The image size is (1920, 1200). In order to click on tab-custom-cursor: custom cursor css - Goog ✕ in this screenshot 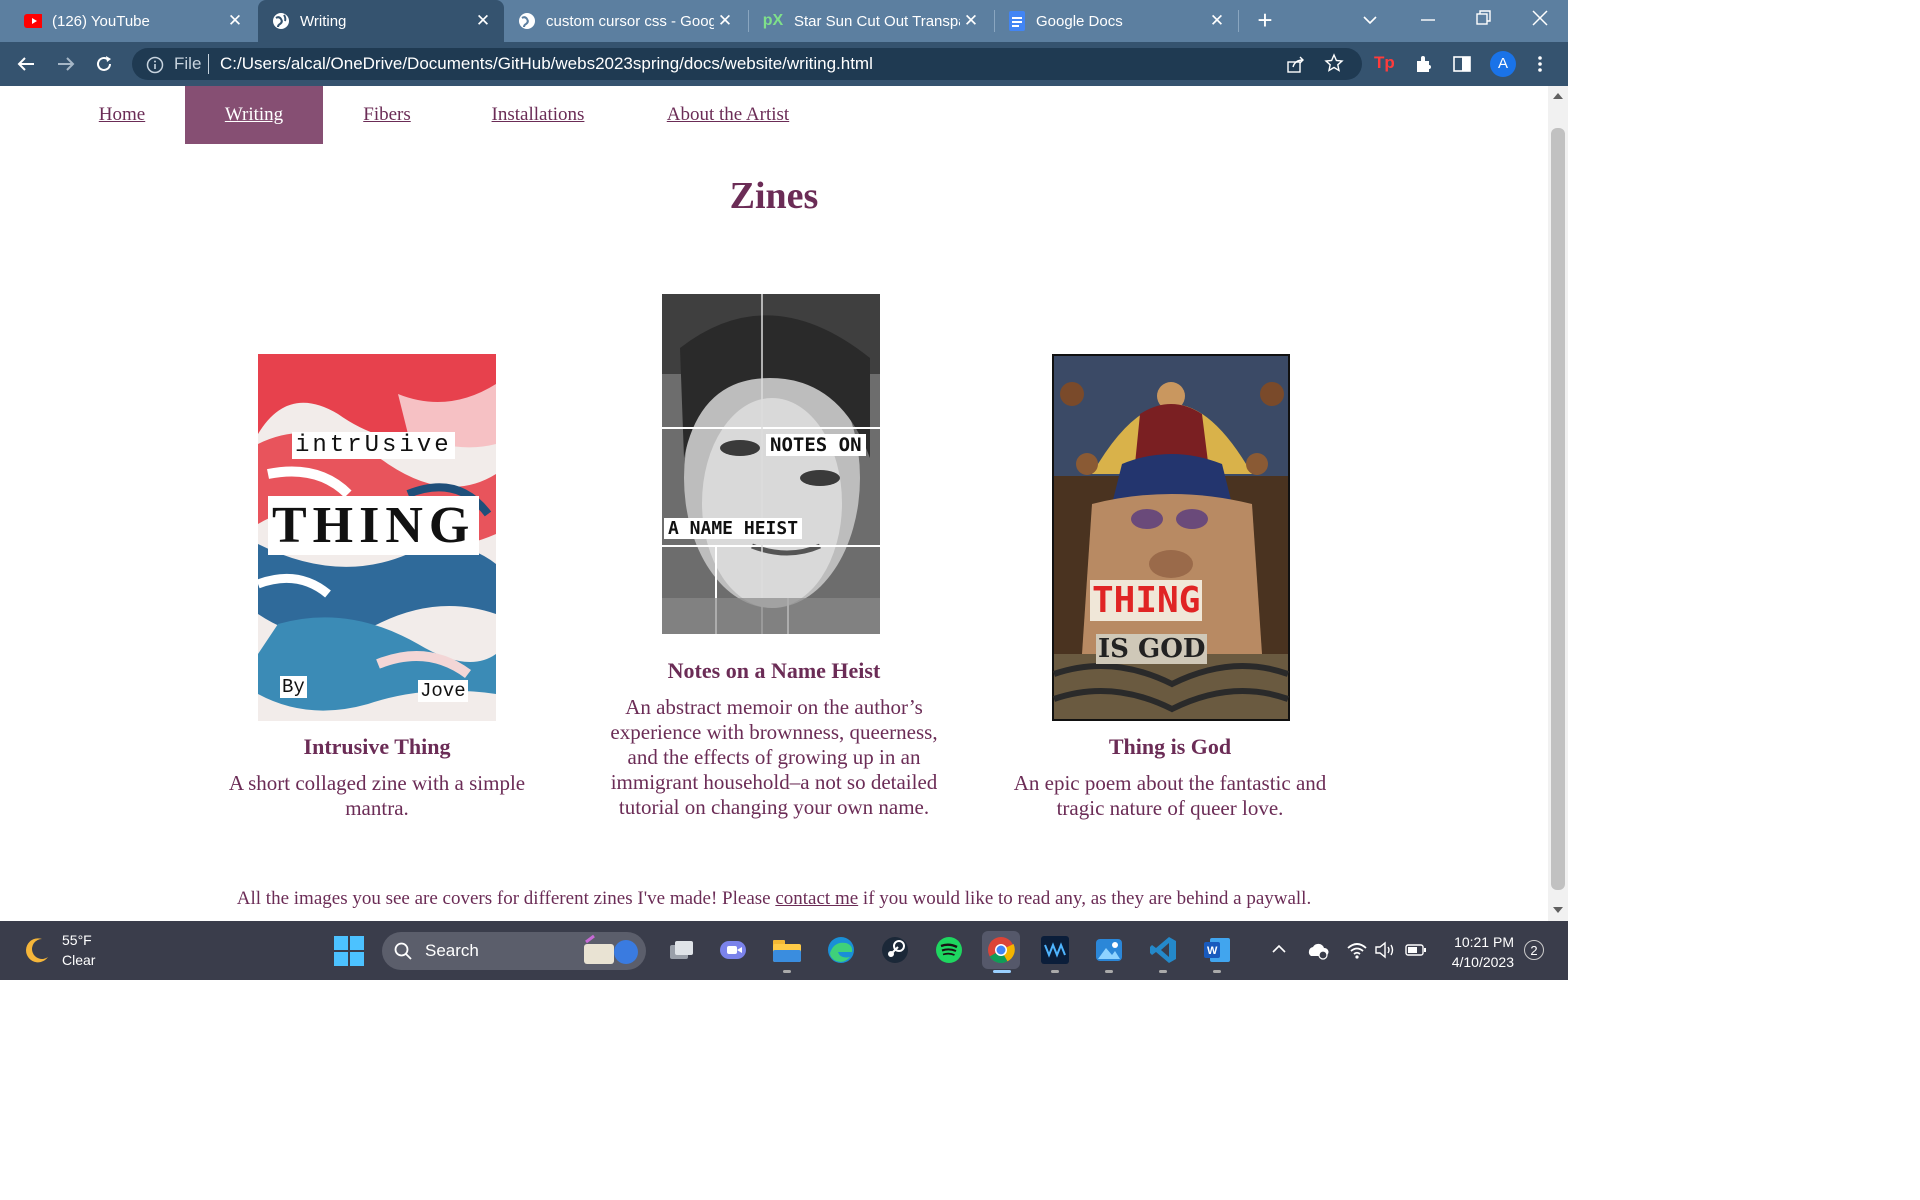, I will do `click(626, 21)`.